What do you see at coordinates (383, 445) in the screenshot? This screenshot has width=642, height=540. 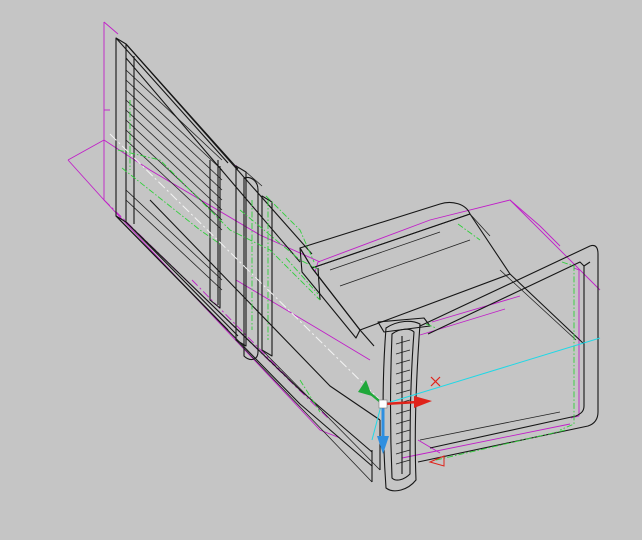 I see `z-axis-arrowhead-icon` at bounding box center [383, 445].